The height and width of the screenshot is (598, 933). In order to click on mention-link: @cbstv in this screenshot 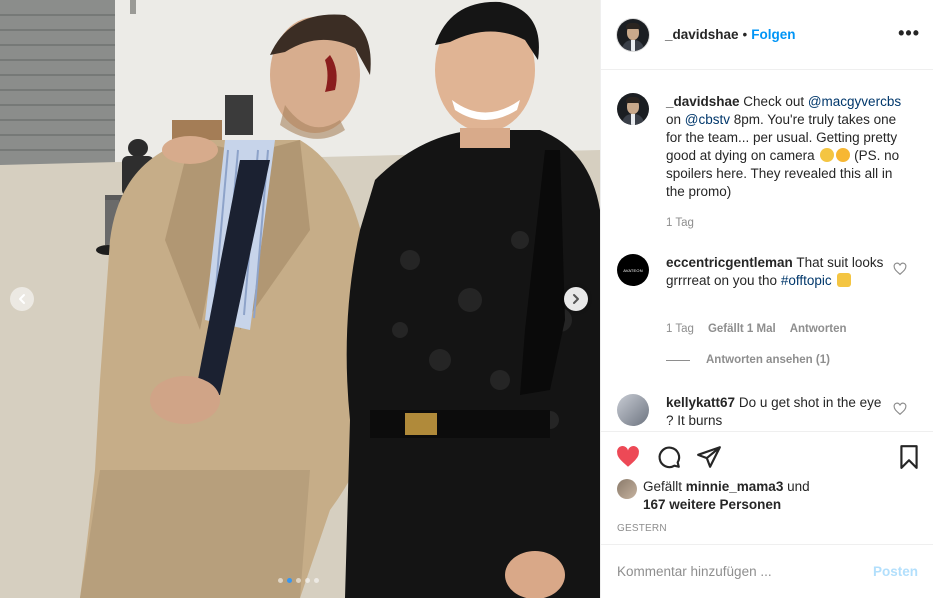, I will do `click(707, 119)`.